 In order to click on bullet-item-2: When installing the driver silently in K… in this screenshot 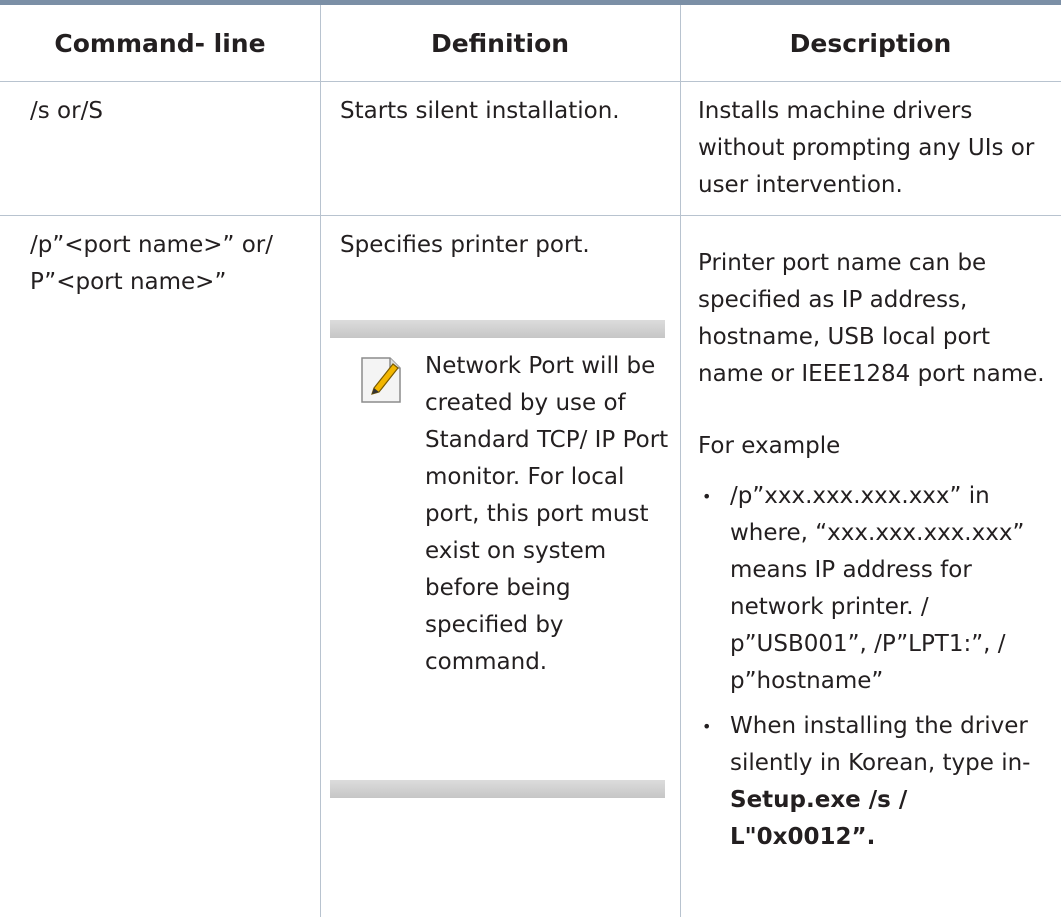, I will do `click(879, 782)`.